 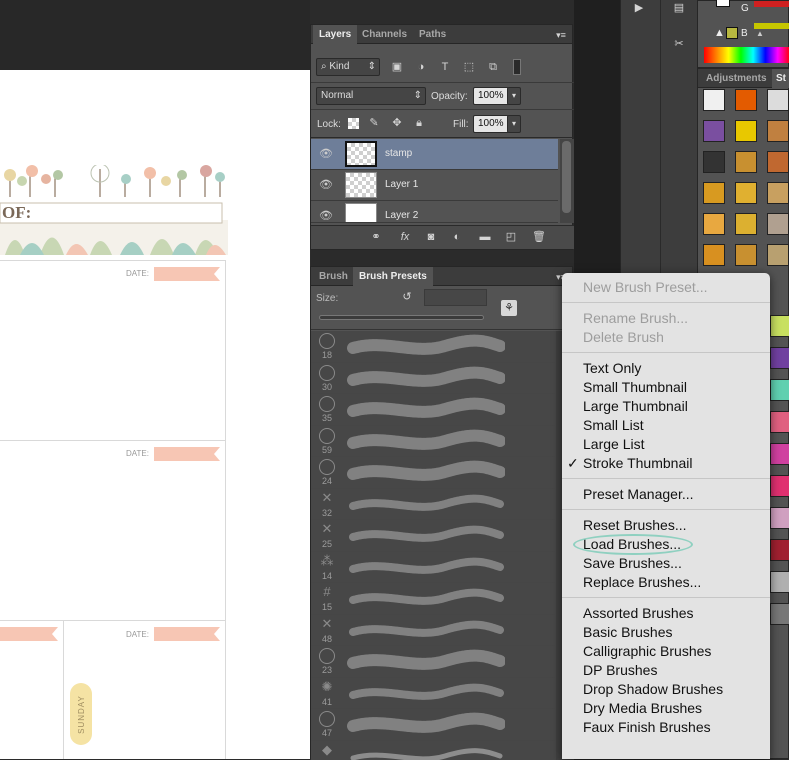 What do you see at coordinates (679, 44) in the screenshot?
I see `tools-icon: ✂` at bounding box center [679, 44].